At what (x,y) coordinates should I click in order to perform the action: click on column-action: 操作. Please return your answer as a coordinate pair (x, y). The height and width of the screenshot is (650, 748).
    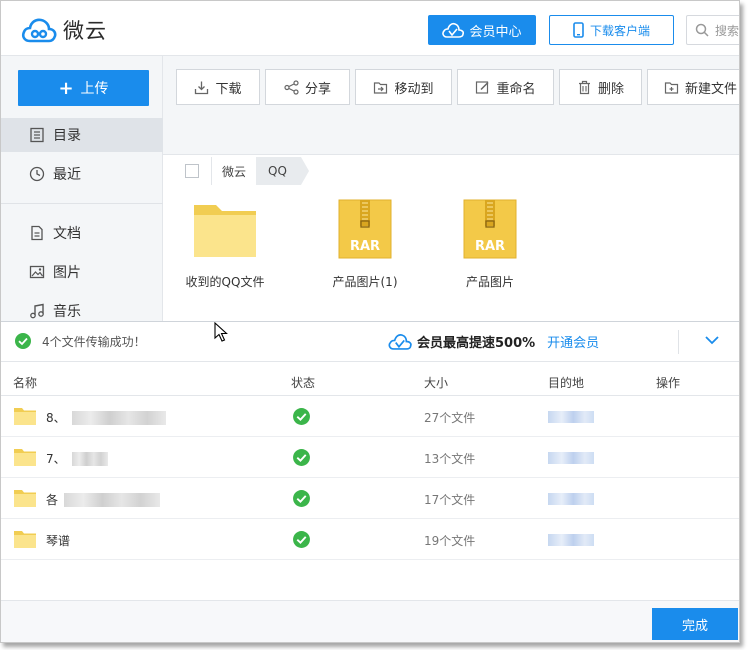
    Looking at the image, I should click on (668, 383).